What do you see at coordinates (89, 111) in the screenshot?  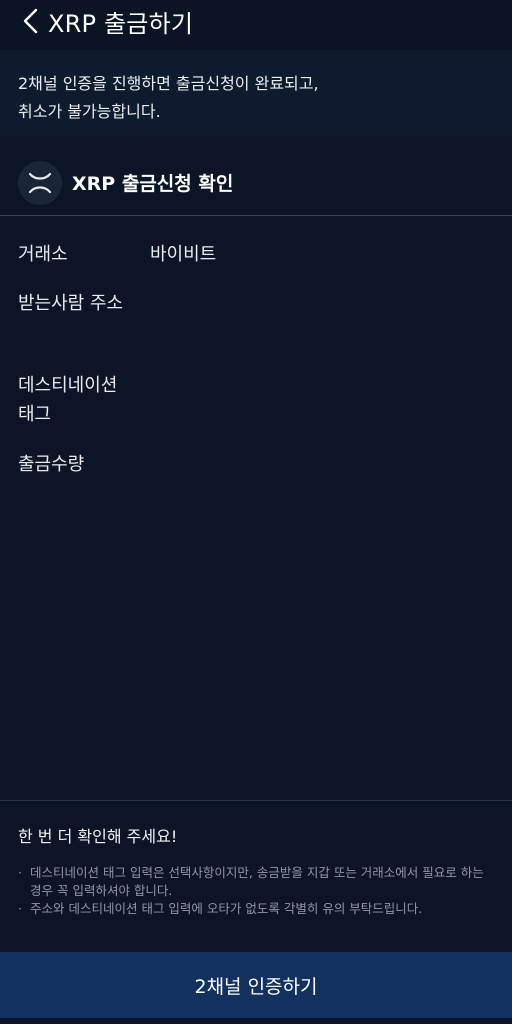 I see `notice-line-2: 취소가 불가능합니다.` at bounding box center [89, 111].